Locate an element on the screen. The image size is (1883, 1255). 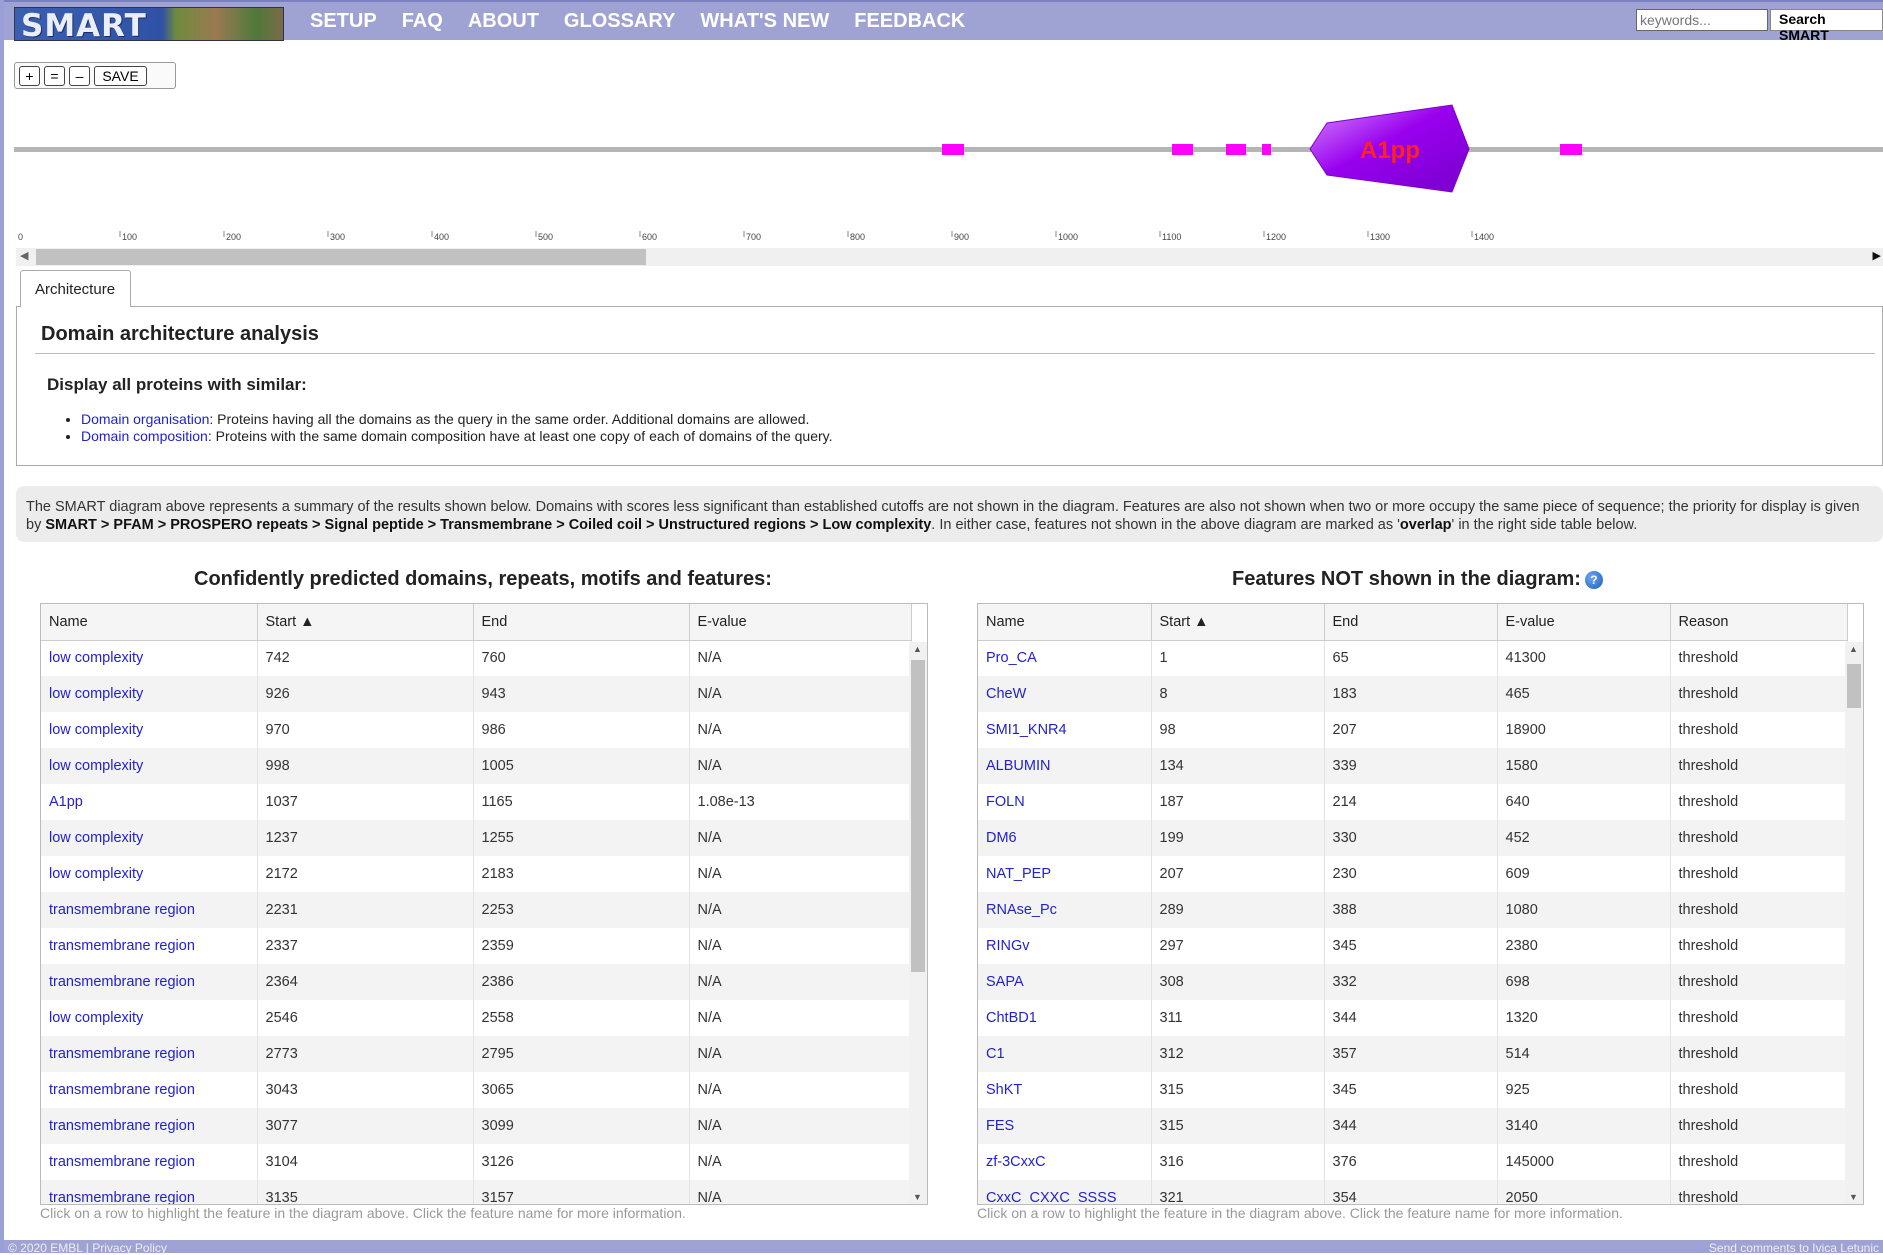
table-row: low complexity 742 760 N/A is located at coordinates (476, 658).